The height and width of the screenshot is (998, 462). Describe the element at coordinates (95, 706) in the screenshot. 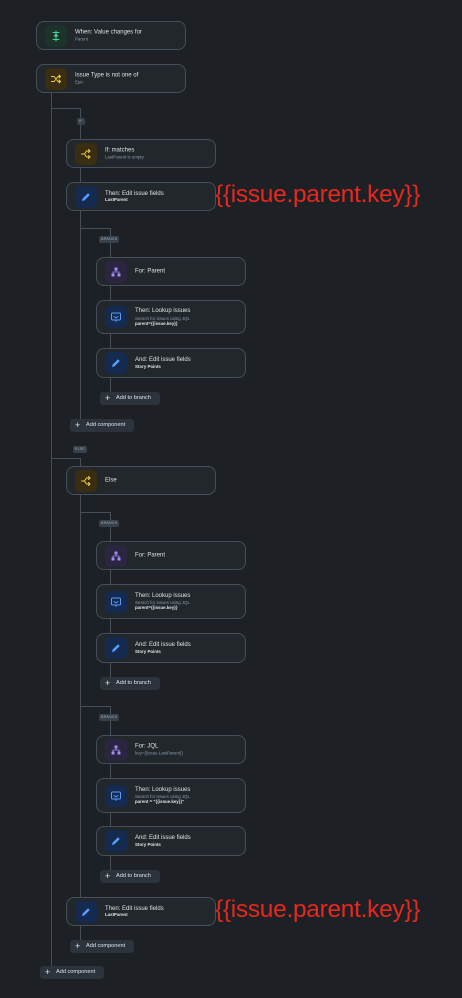

I see `connector-branch3` at that location.